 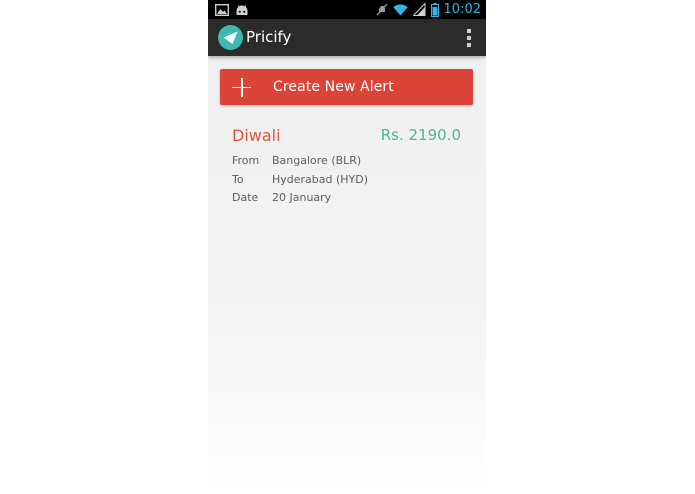 What do you see at coordinates (420, 135) in the screenshot?
I see `alert-price: Rs. 2190.0` at bounding box center [420, 135].